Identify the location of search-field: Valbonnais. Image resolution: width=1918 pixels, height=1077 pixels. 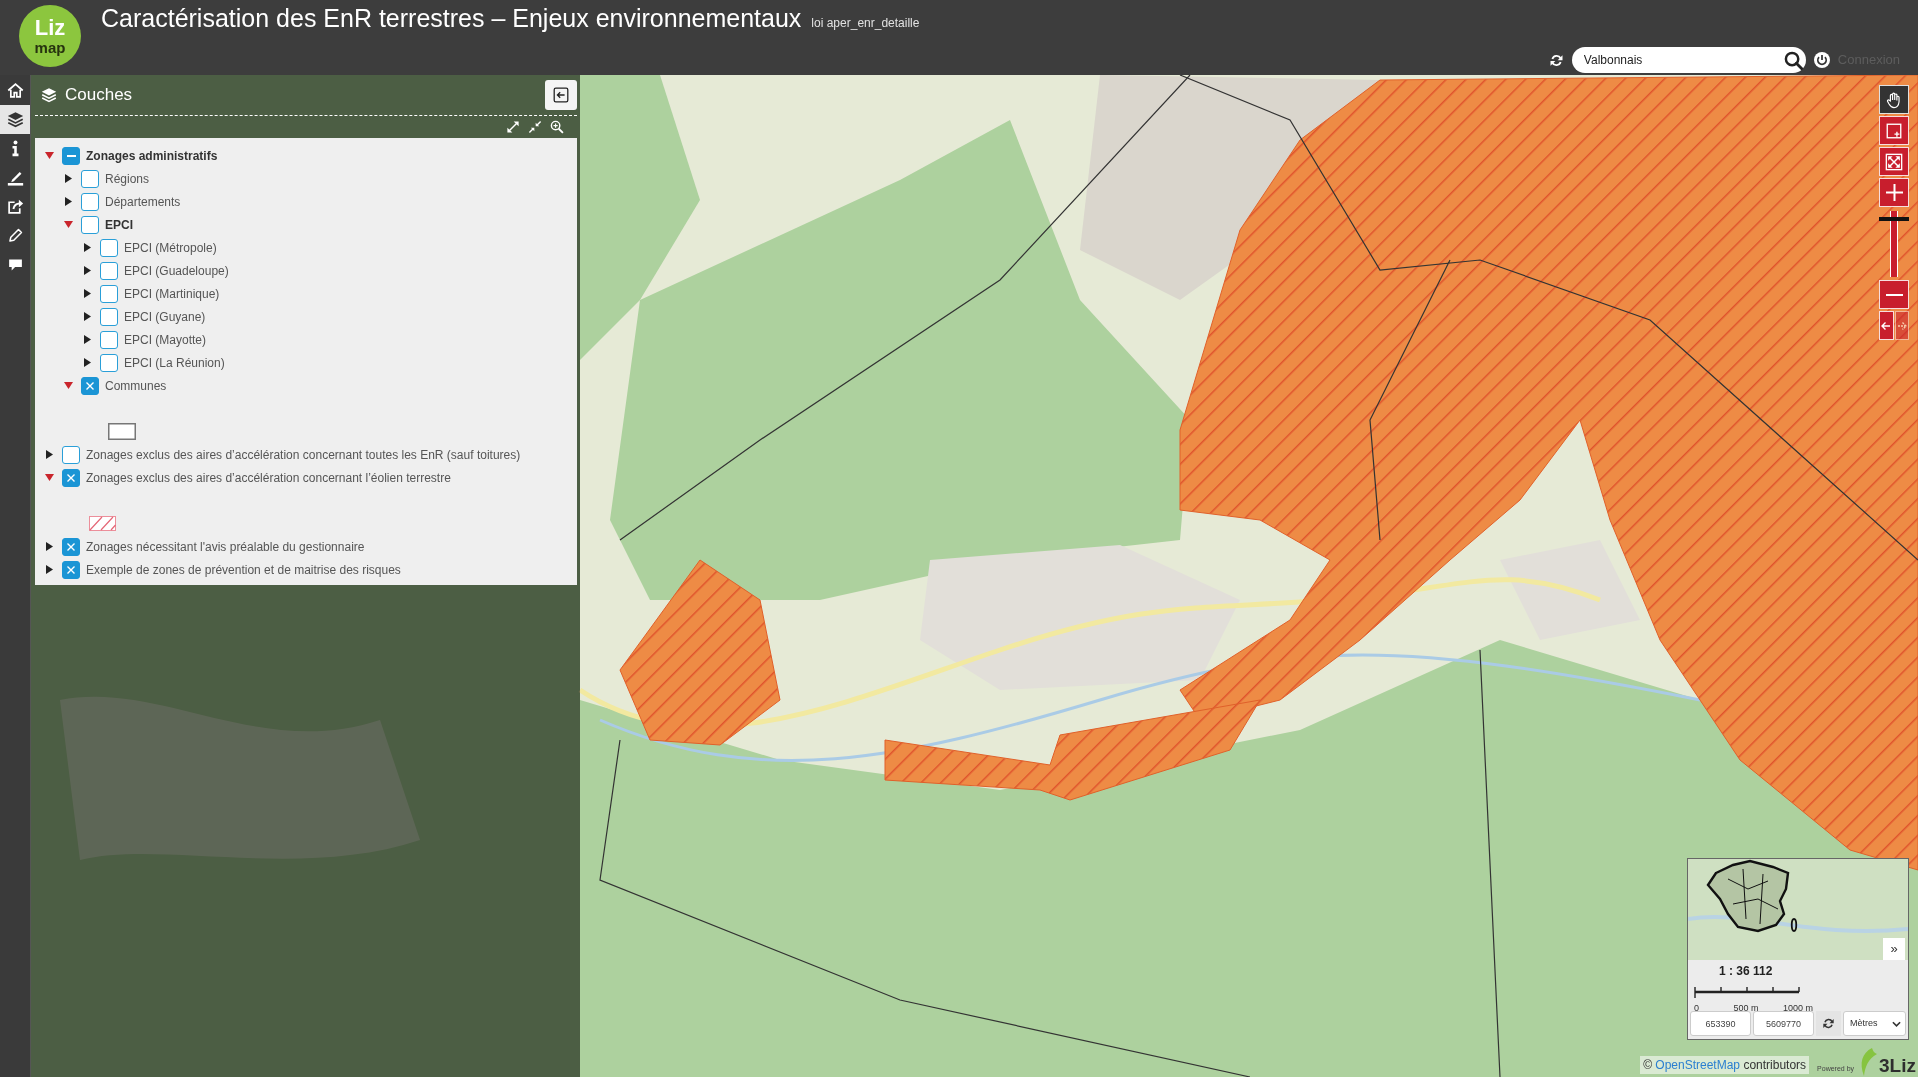
(1688, 60).